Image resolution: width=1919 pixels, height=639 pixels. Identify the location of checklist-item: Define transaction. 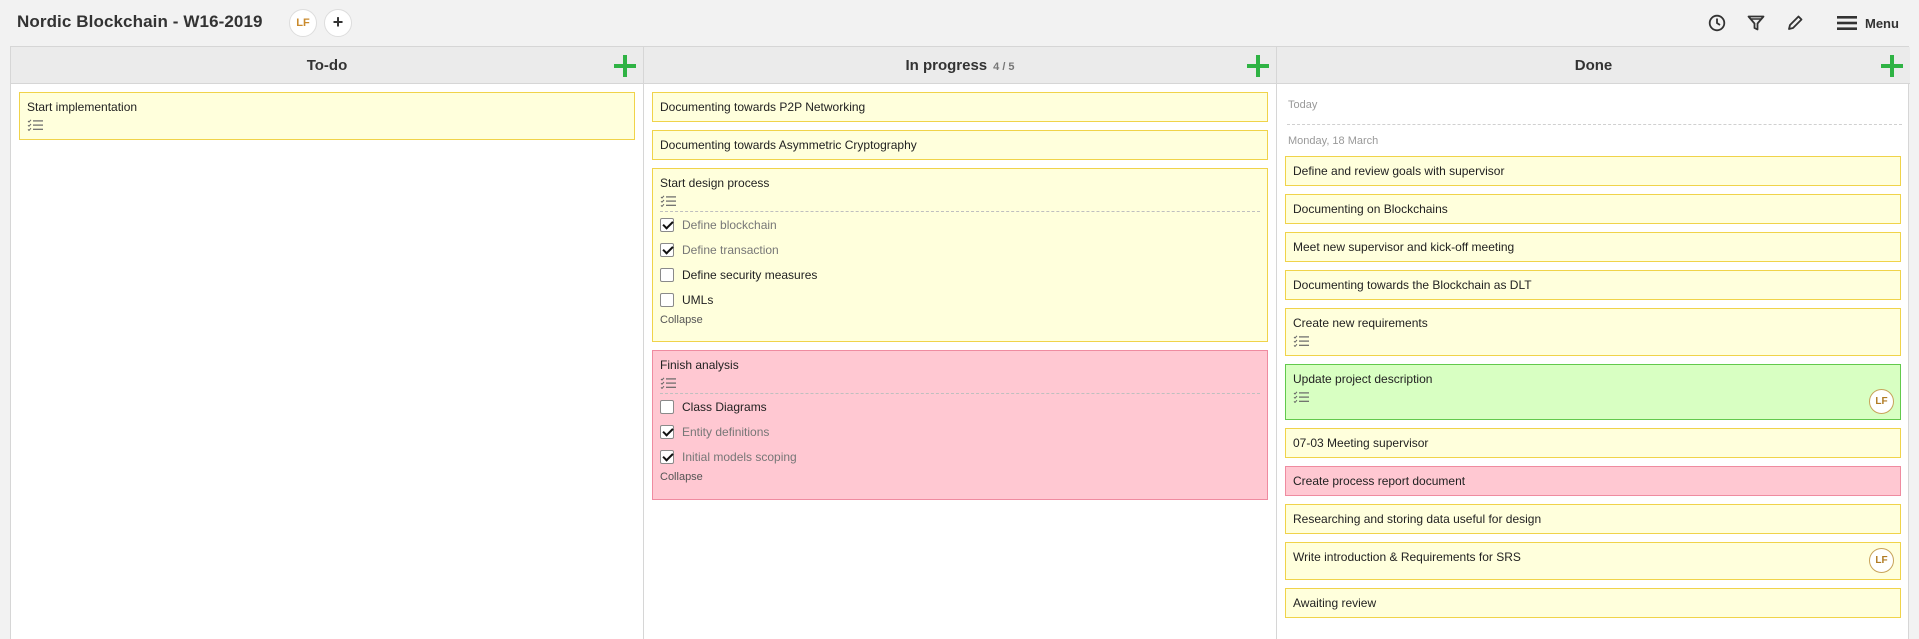
(960, 249).